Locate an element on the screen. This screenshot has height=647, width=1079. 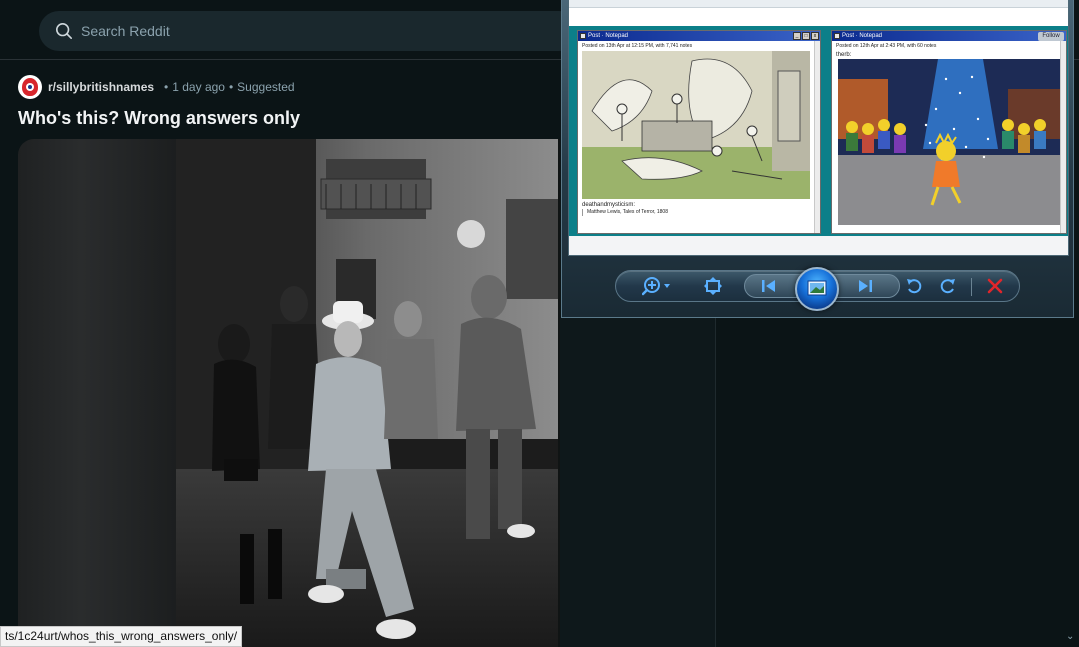
actual-size-button is located at coordinates (713, 286).